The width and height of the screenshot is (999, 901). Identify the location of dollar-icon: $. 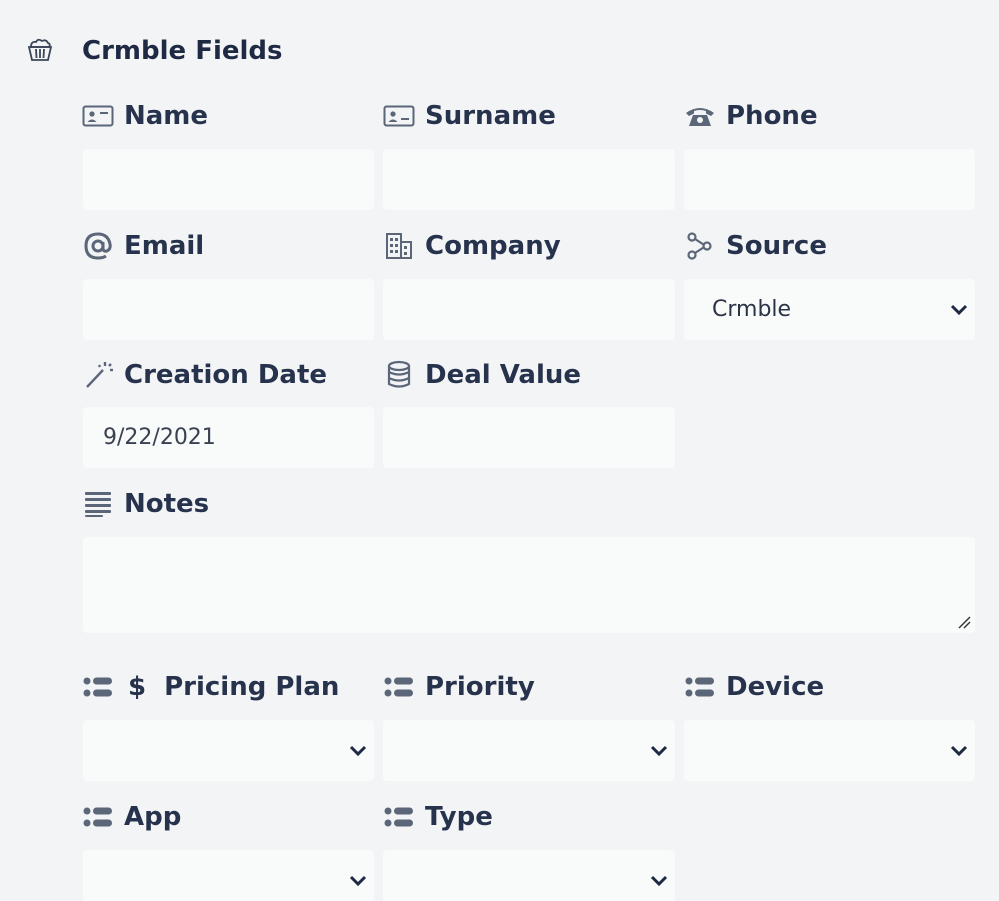
(137, 687).